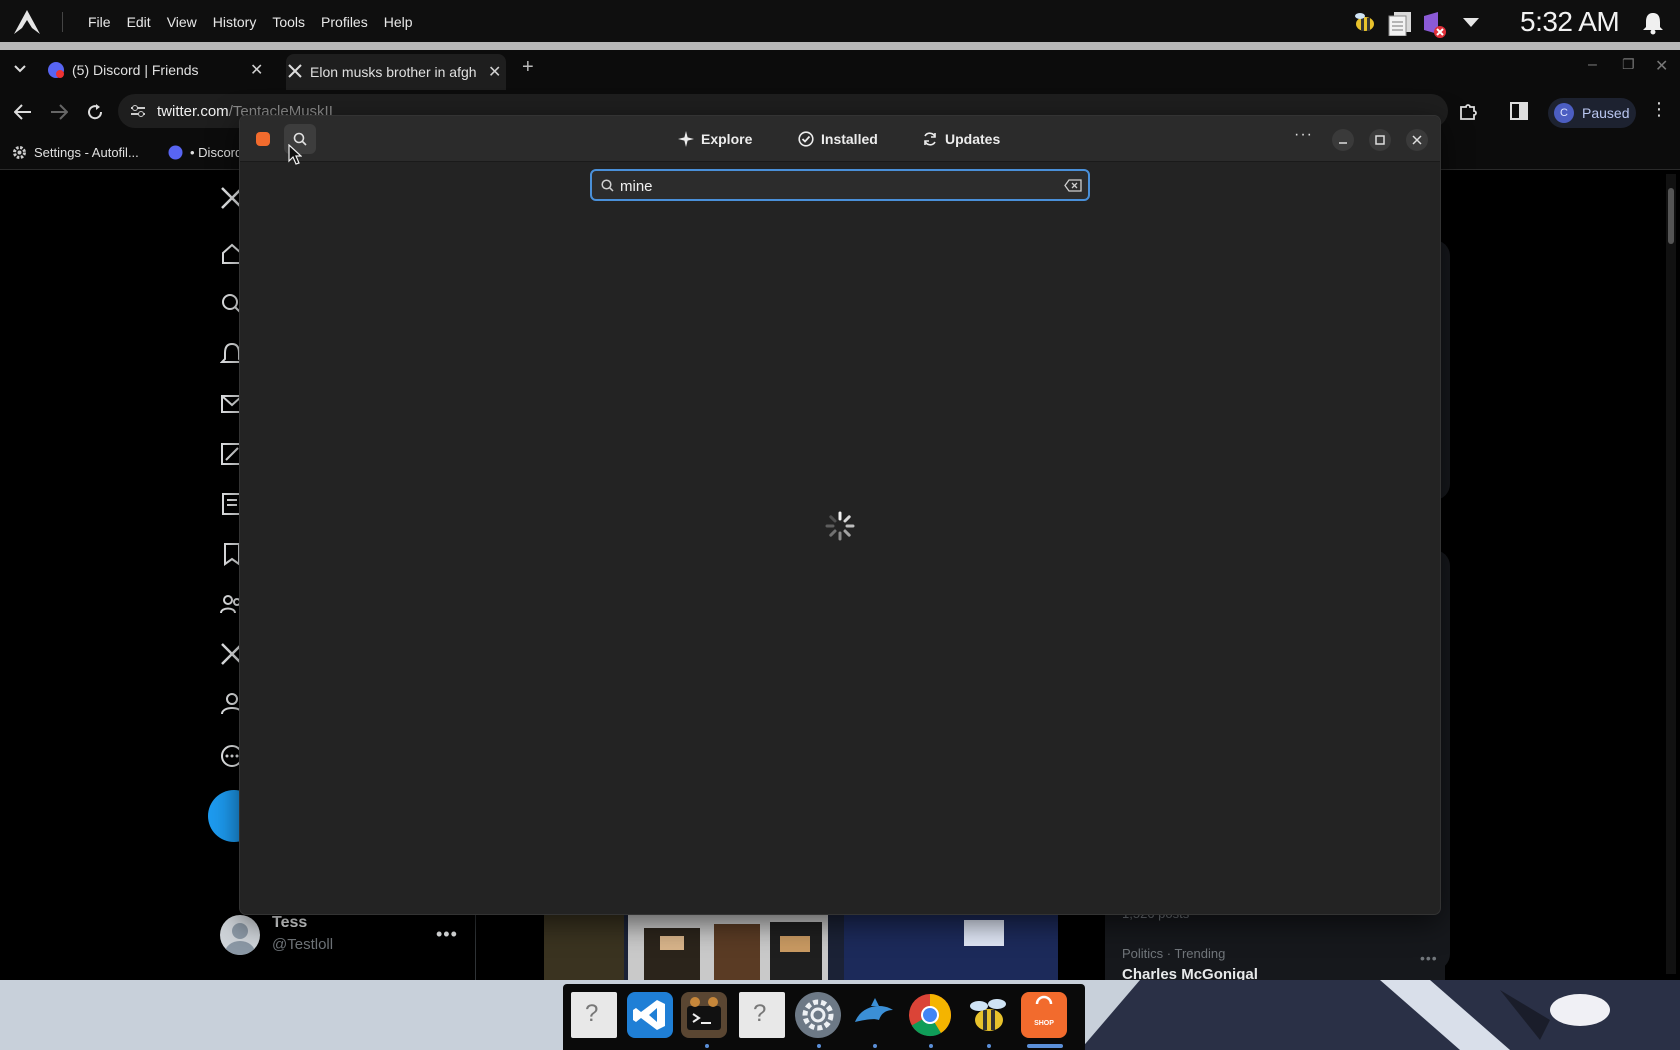 The height and width of the screenshot is (1050, 1680). Describe the element at coordinates (973, 139) in the screenshot. I see `tab-updates-label: Updates` at that location.